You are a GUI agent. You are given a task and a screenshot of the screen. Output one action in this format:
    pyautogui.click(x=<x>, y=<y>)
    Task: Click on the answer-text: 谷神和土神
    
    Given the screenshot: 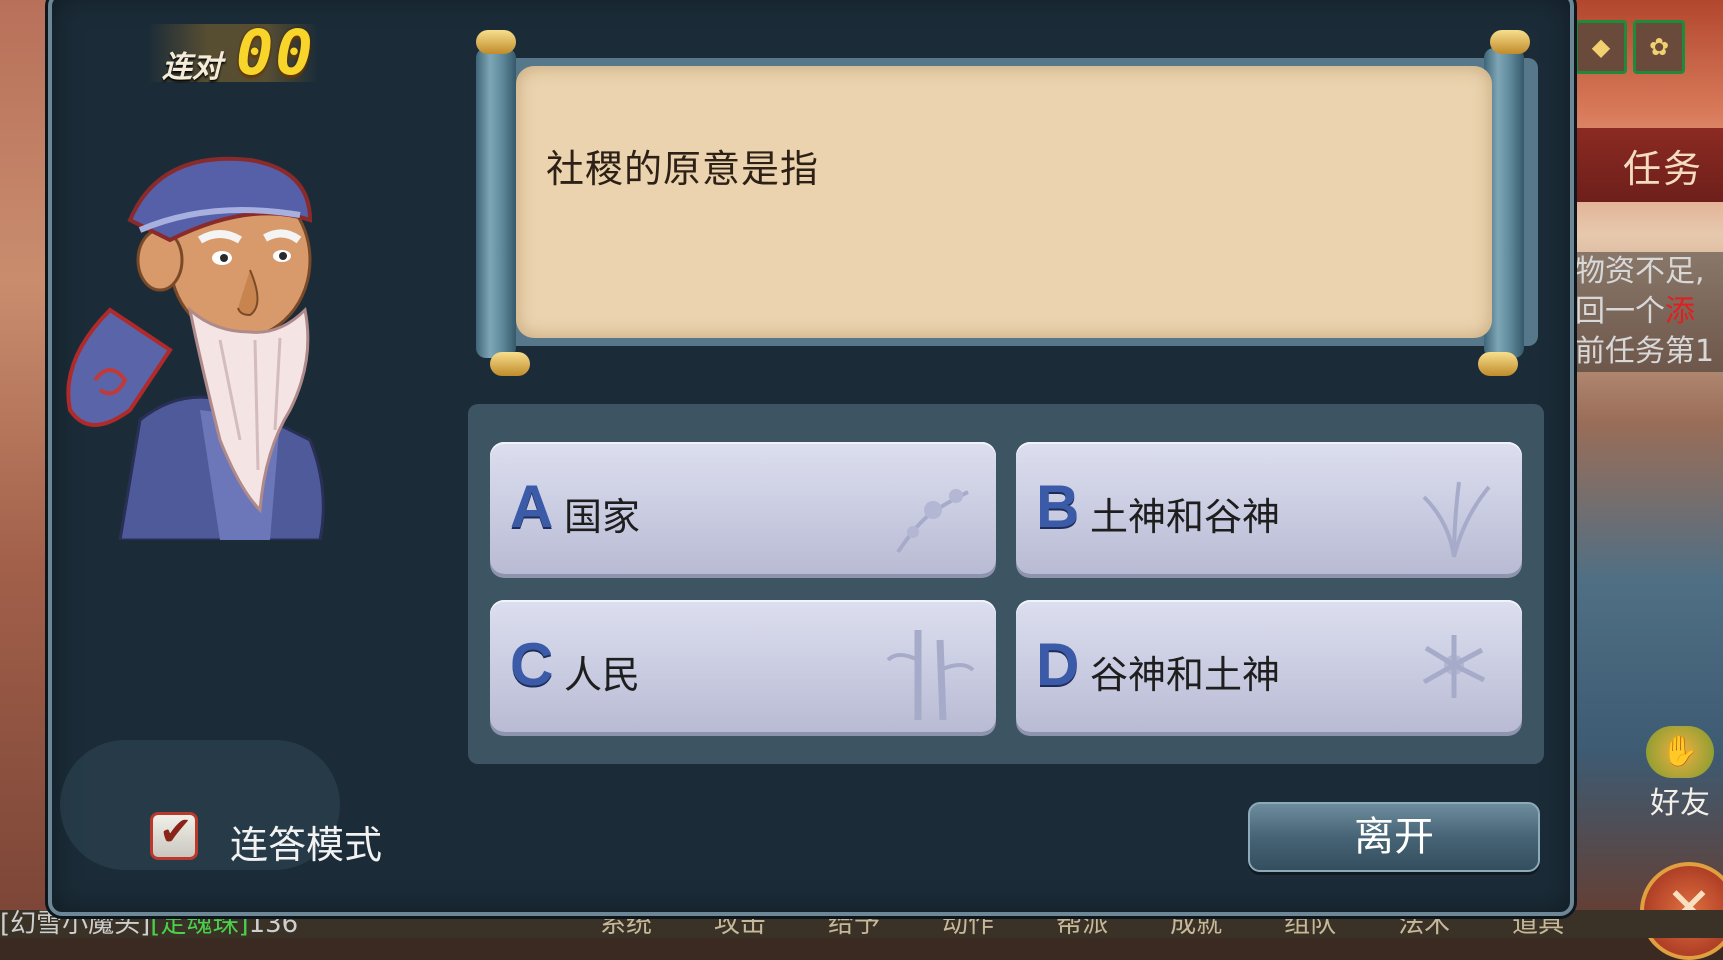 What is the action you would take?
    pyautogui.click(x=1185, y=675)
    